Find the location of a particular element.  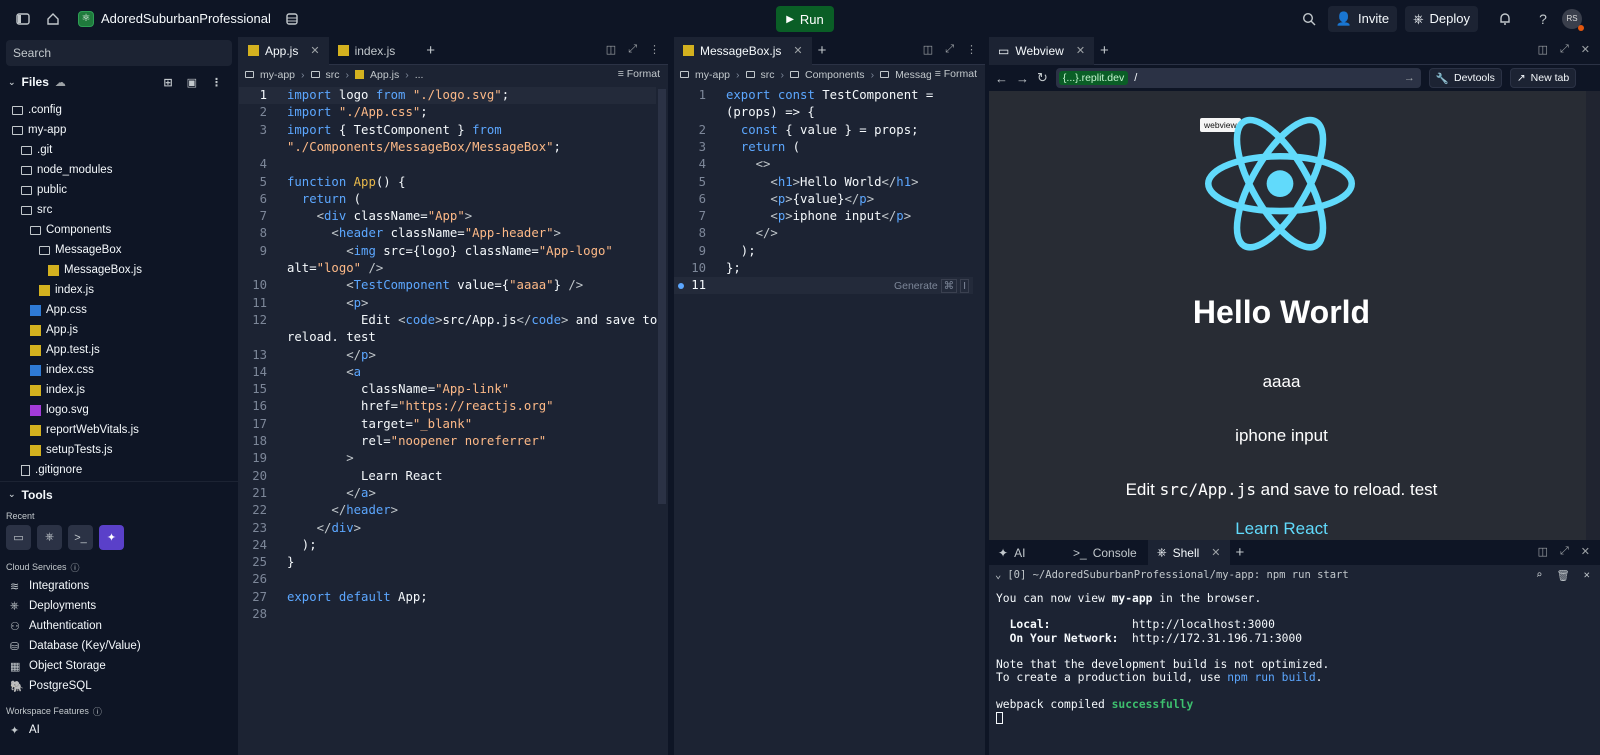

sidebar-toggle-icon is located at coordinates (23, 19).